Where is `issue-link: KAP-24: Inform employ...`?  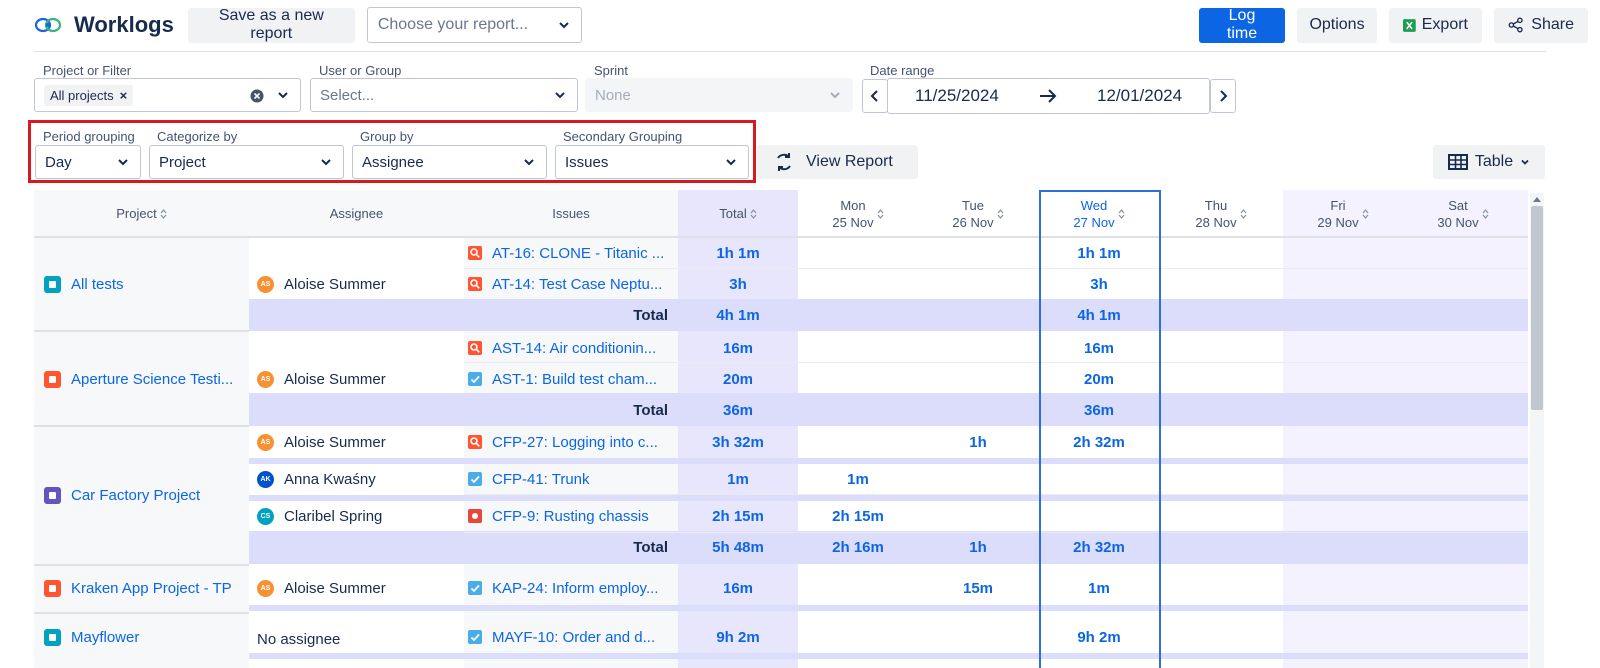
issue-link: KAP-24: Inform employ... is located at coordinates (572, 588).